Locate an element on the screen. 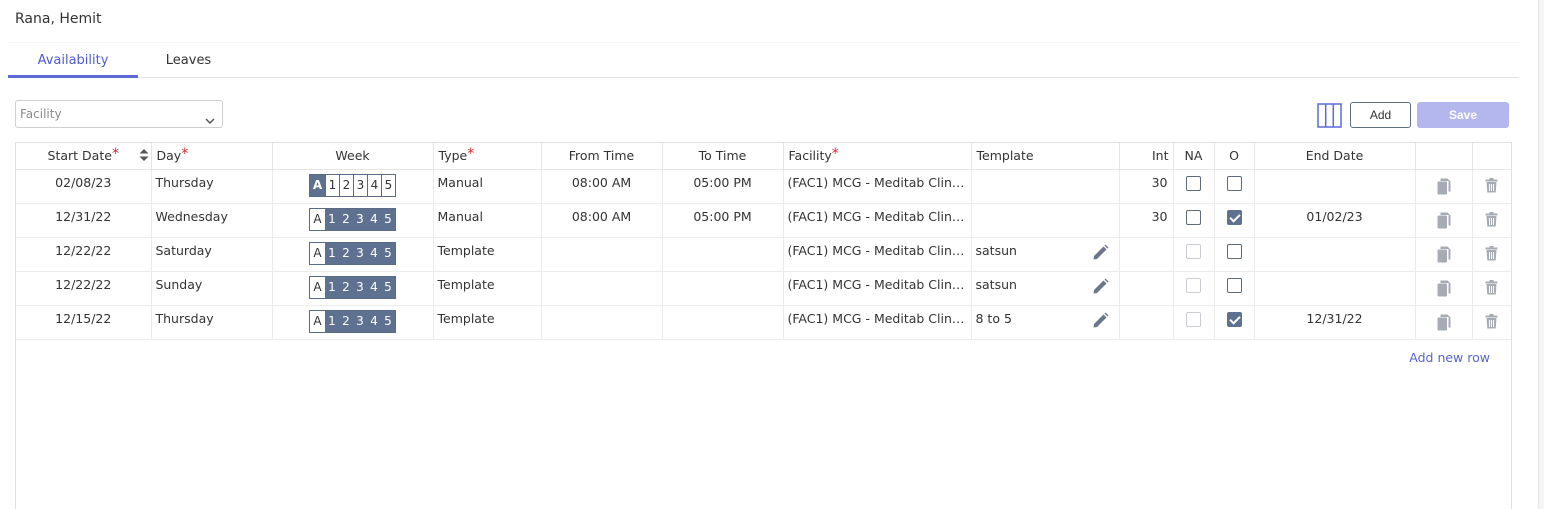 The image size is (1544, 509). save-button: Save is located at coordinates (1463, 115).